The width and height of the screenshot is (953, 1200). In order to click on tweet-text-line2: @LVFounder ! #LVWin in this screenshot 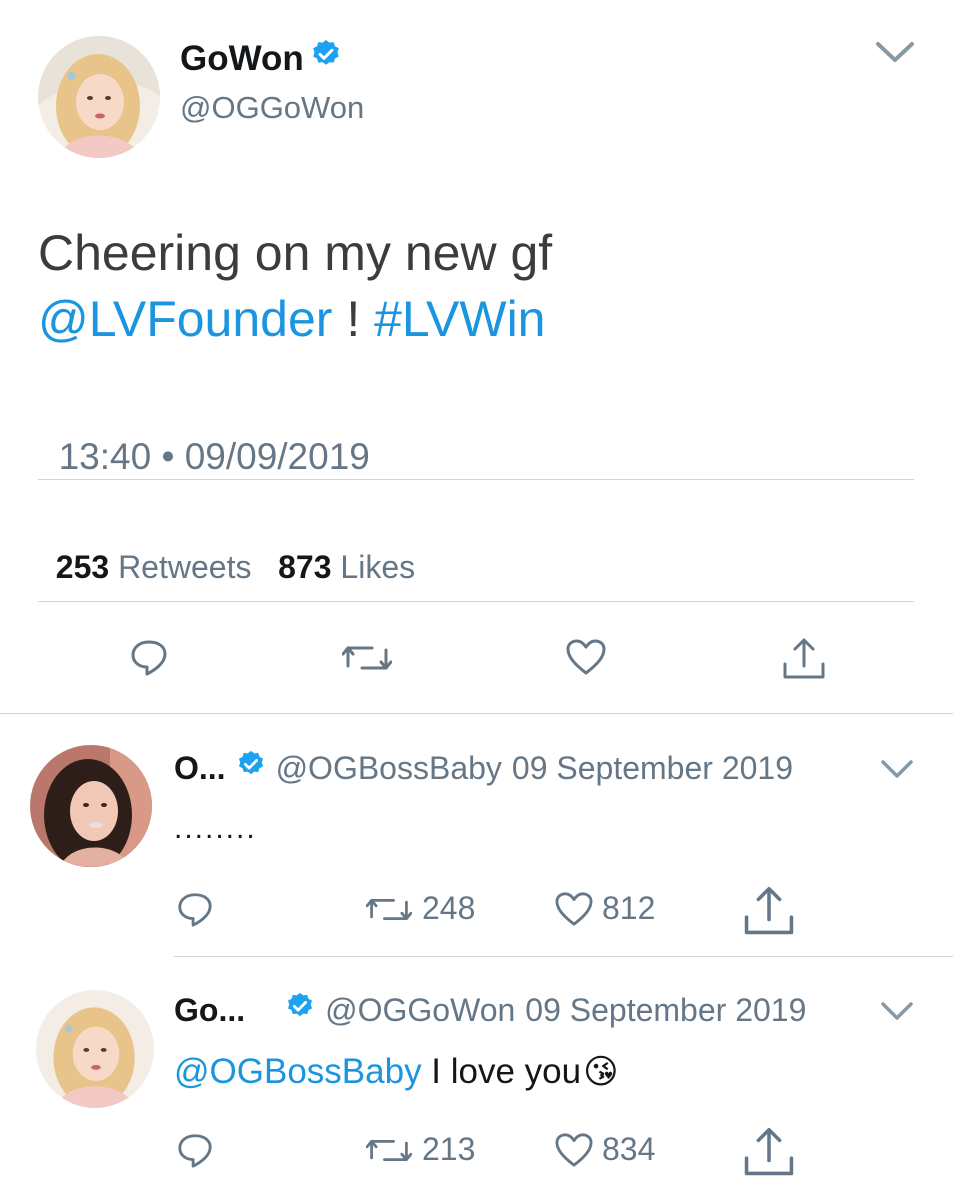, I will do `click(478, 319)`.